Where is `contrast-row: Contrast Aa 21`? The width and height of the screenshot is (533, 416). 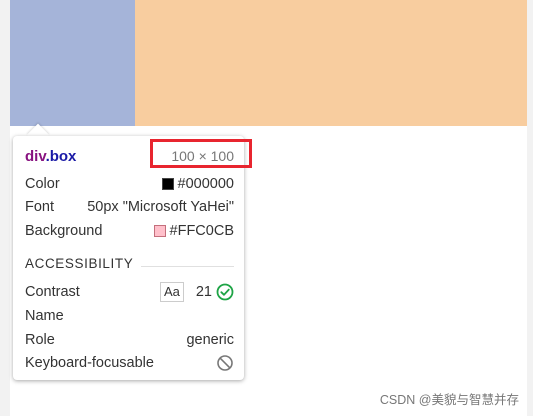
contrast-row: Contrast Aa 21 is located at coordinates (129, 292).